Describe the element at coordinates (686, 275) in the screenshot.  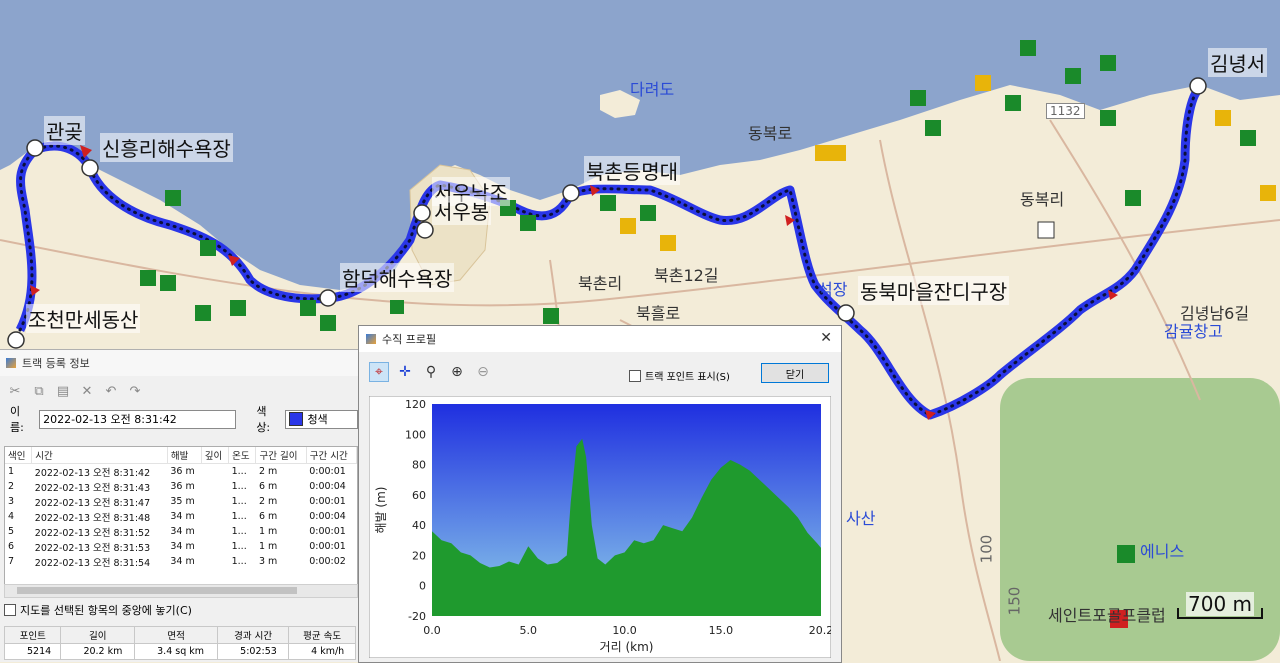
I see `map-label-bukchon-12gil: 북촌12길` at that location.